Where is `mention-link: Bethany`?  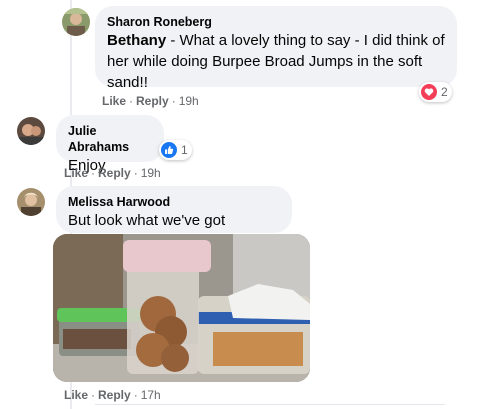
mention-link: Bethany is located at coordinates (136, 40).